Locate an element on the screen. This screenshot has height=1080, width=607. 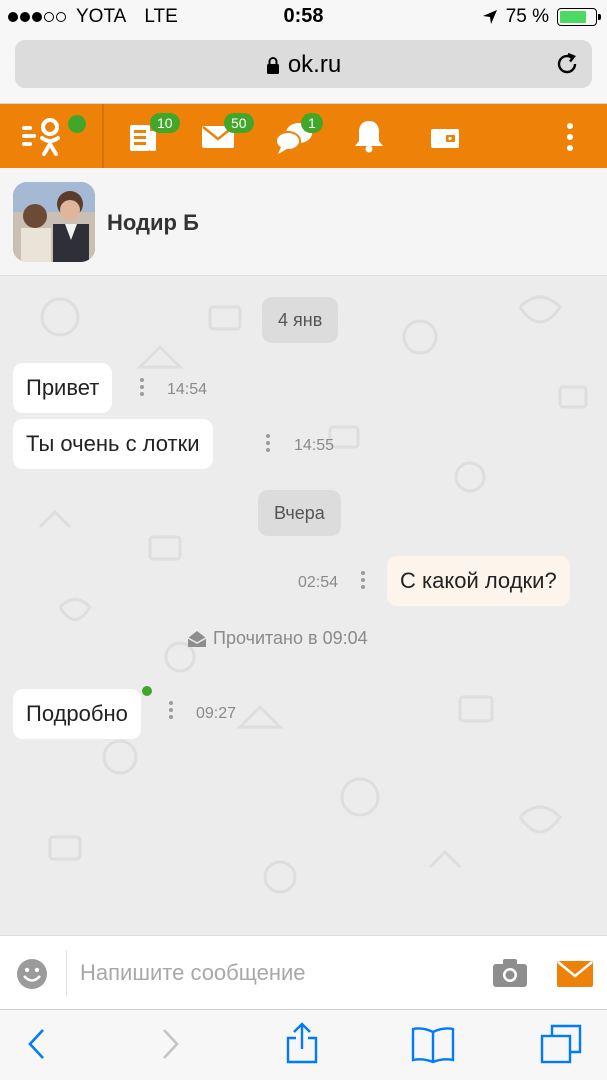
message-bubble: Ты очень с лотки is located at coordinates (113, 444).